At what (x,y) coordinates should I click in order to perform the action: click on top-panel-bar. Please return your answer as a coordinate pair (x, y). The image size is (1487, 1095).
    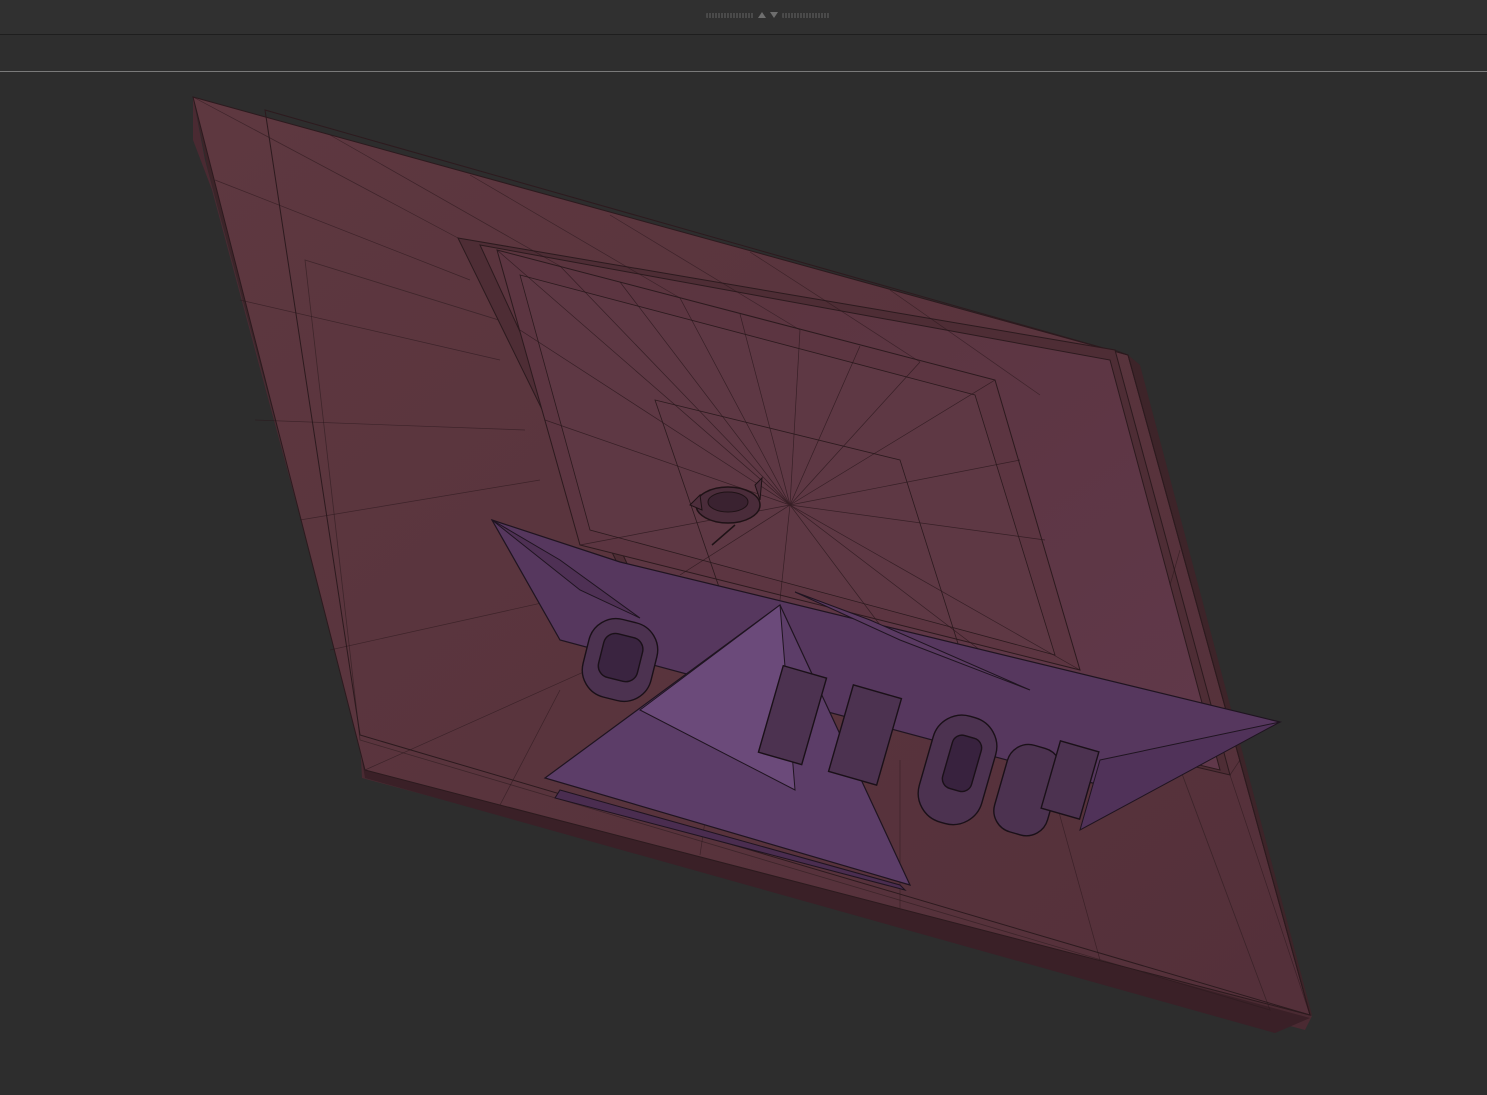
    Looking at the image, I should click on (743, 17).